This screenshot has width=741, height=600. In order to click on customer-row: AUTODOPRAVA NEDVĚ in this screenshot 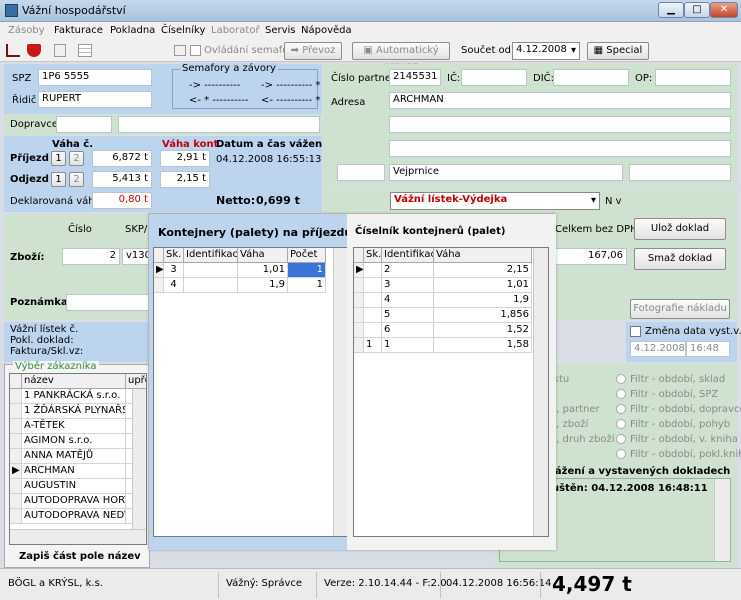, I will do `click(78, 516)`.